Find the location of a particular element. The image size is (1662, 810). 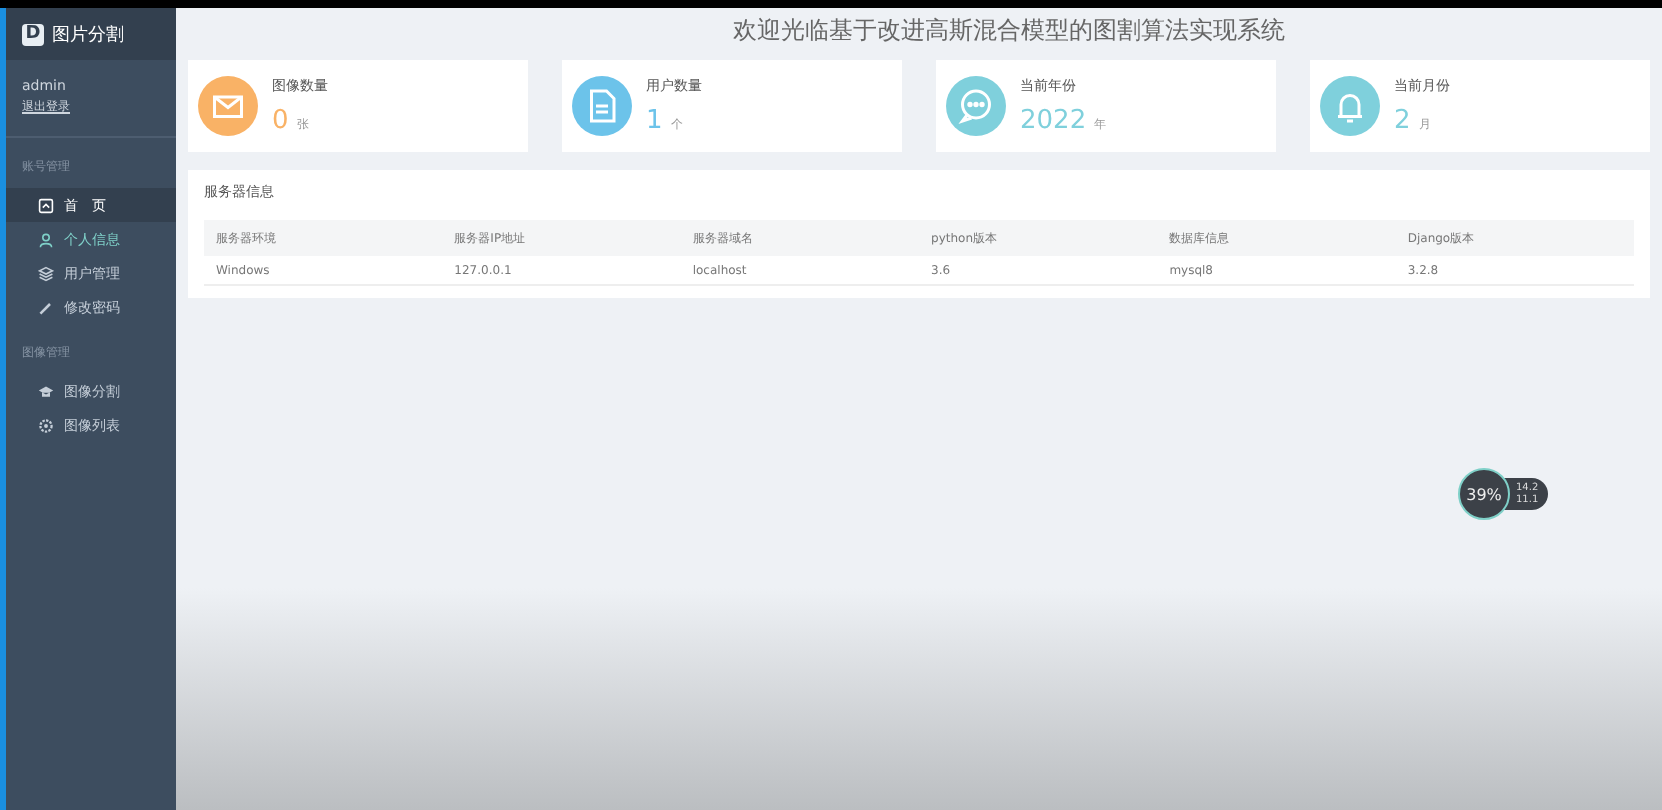

stat-value: 2 is located at coordinates (1402, 121).